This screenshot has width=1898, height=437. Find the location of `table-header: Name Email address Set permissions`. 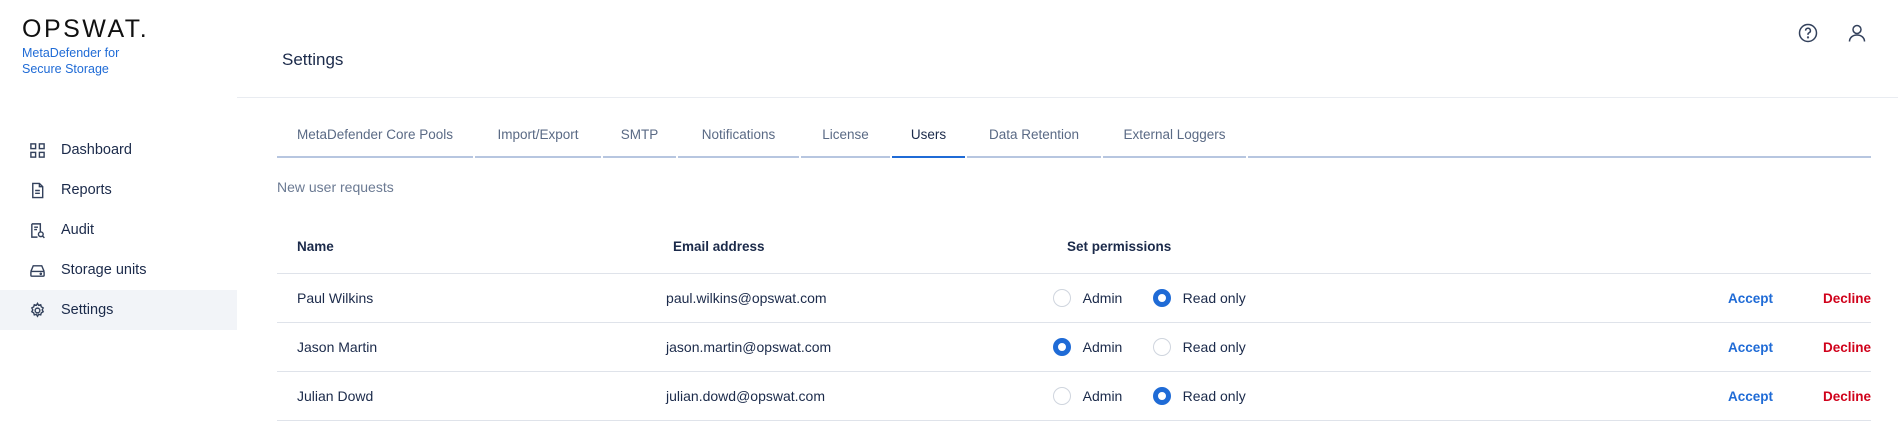

table-header: Name Email address Set permissions is located at coordinates (1074, 247).